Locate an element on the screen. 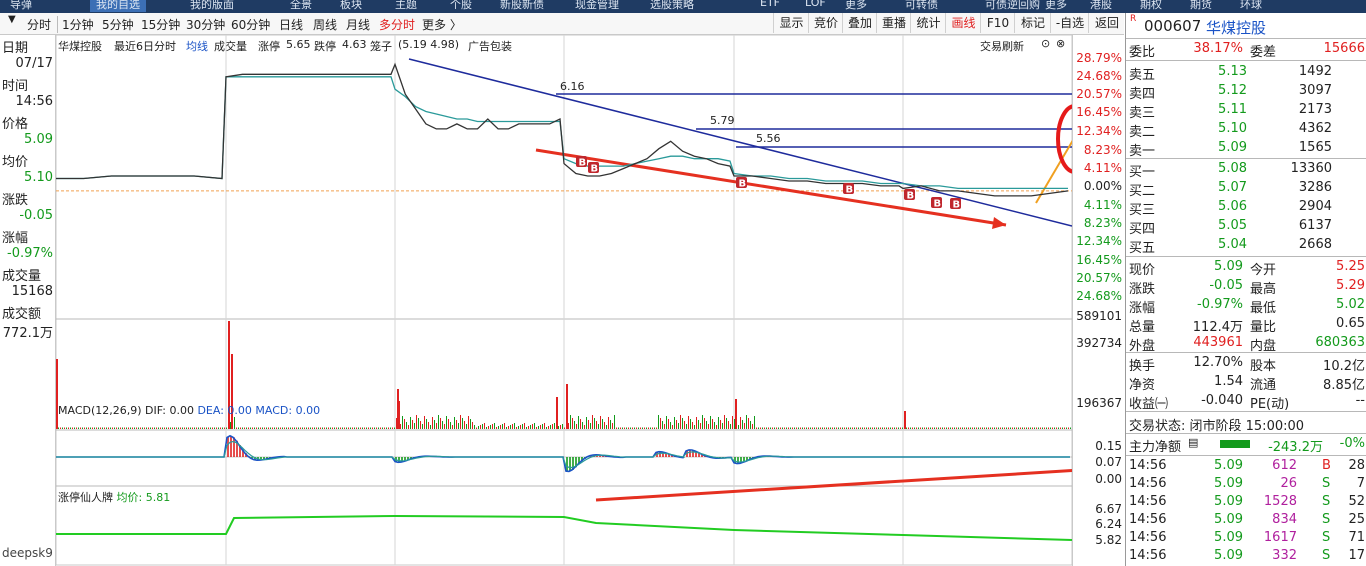  stat-value: 0.65 is located at coordinates (1350, 323).